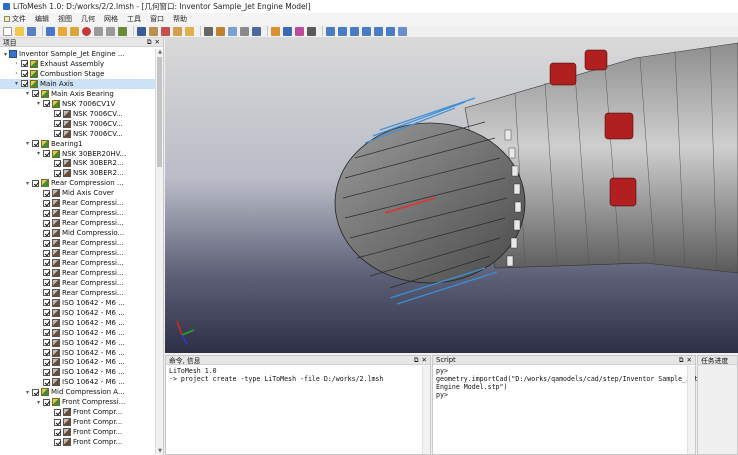  What do you see at coordinates (77, 104) in the screenshot?
I see `tree-item: ▾ NSK 7006CV1V` at bounding box center [77, 104].